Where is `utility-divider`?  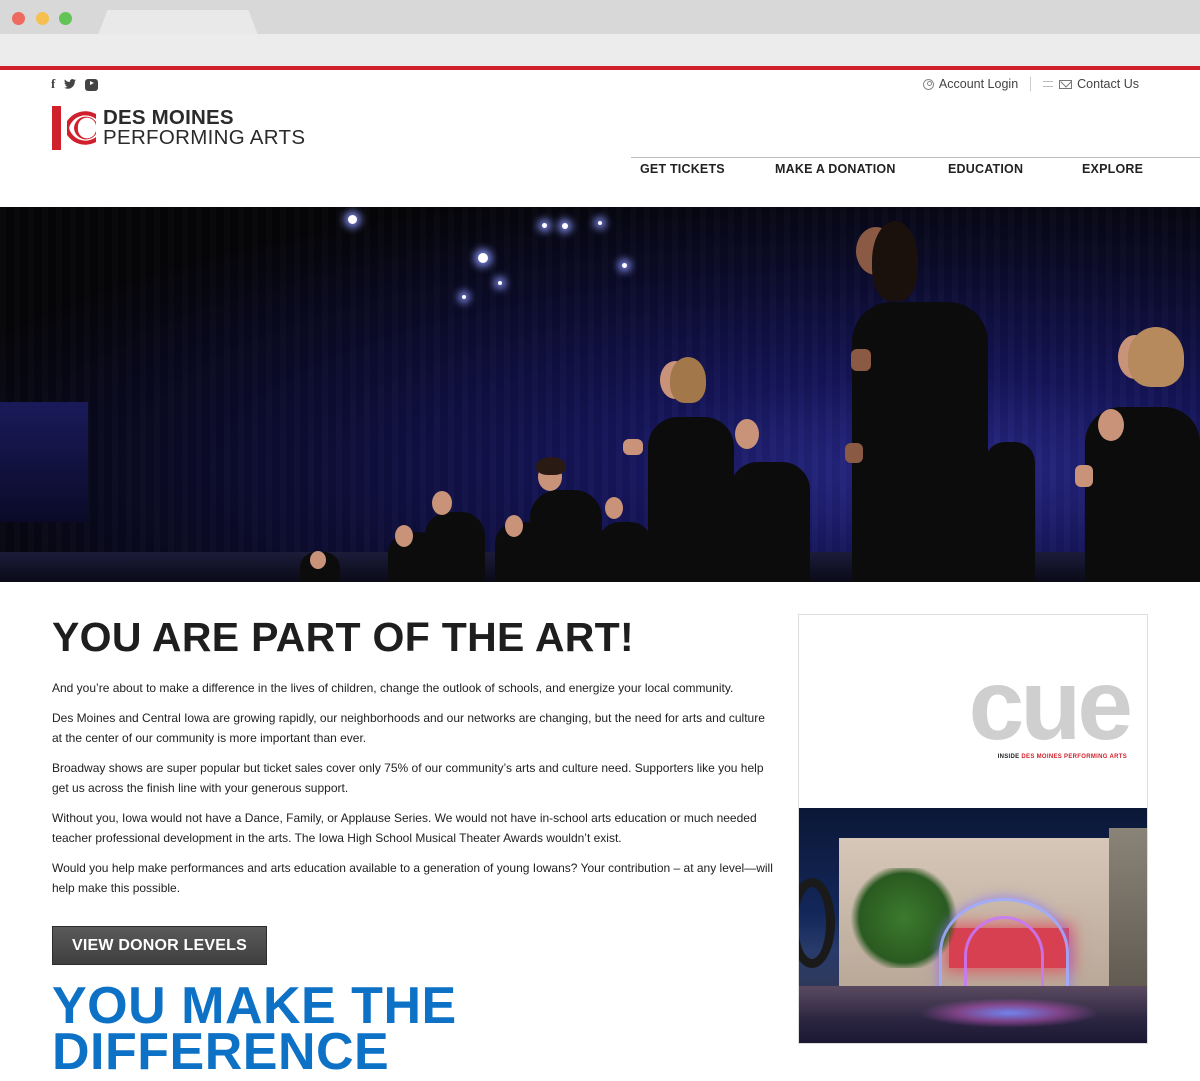
utility-divider is located at coordinates (1031, 84).